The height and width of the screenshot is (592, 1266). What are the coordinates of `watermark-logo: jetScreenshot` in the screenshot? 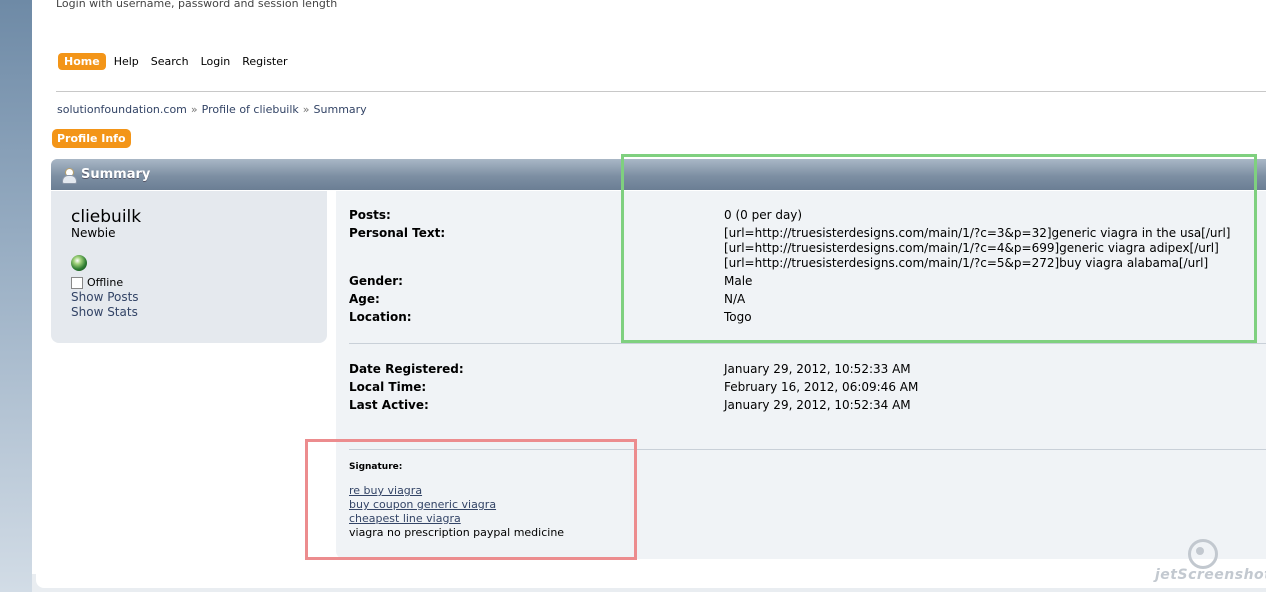 It's located at (1208, 562).